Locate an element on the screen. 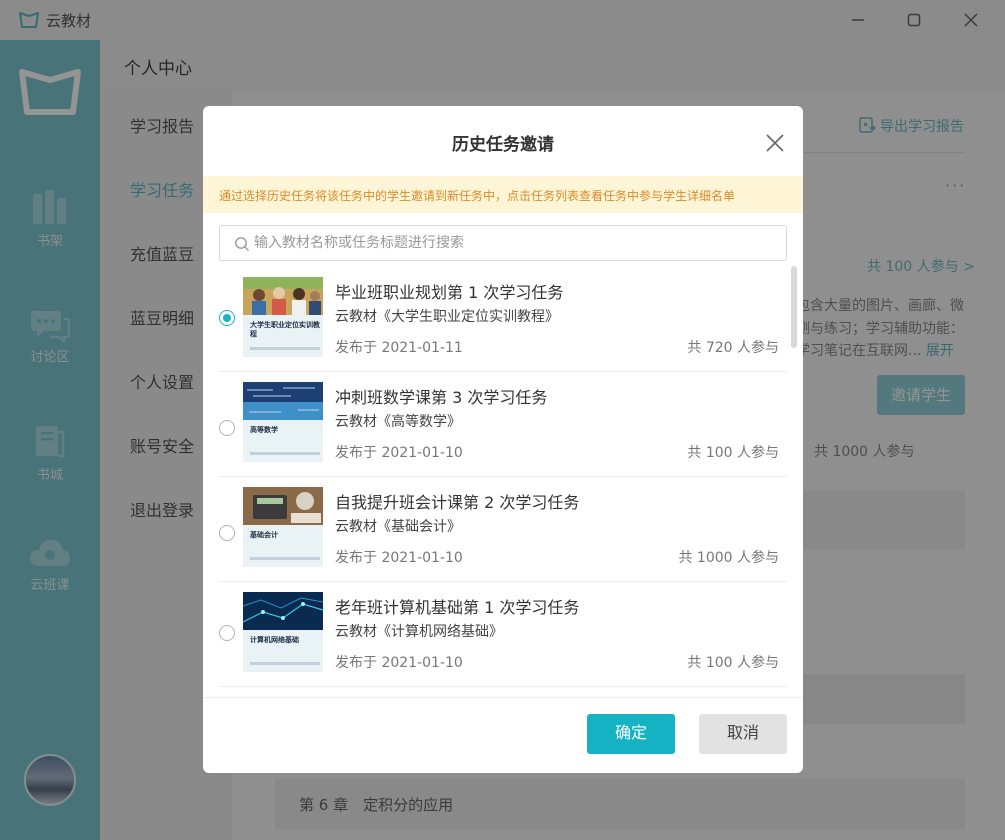  search-box is located at coordinates (503, 243).